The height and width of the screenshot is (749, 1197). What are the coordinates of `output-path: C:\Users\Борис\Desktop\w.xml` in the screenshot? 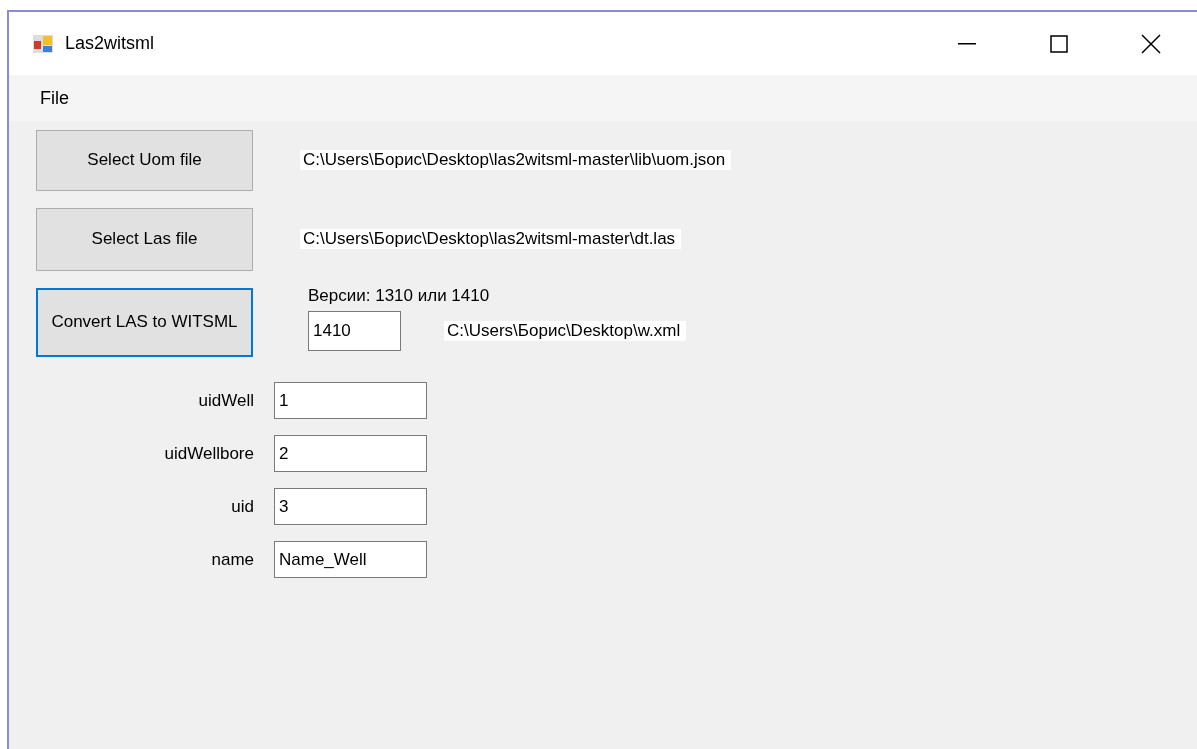 It's located at (565, 331).